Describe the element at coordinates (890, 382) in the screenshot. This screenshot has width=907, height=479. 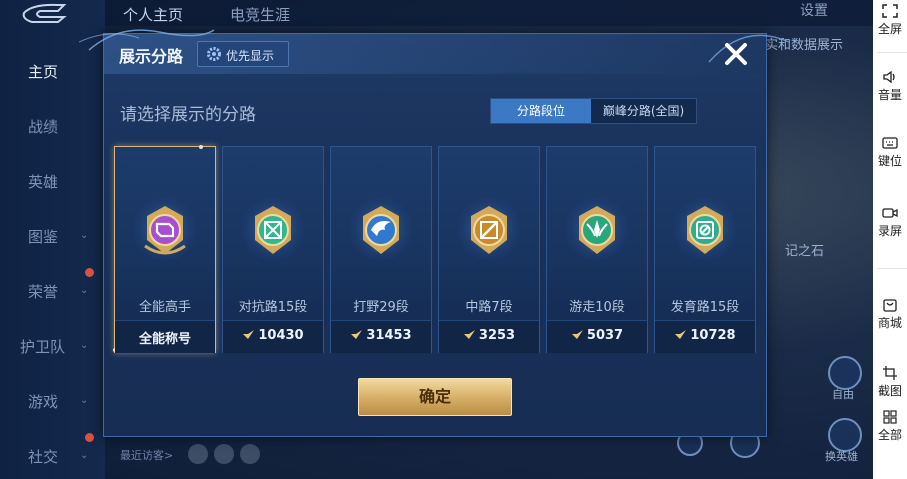
I see `toolbar-screenshot: 截图` at that location.